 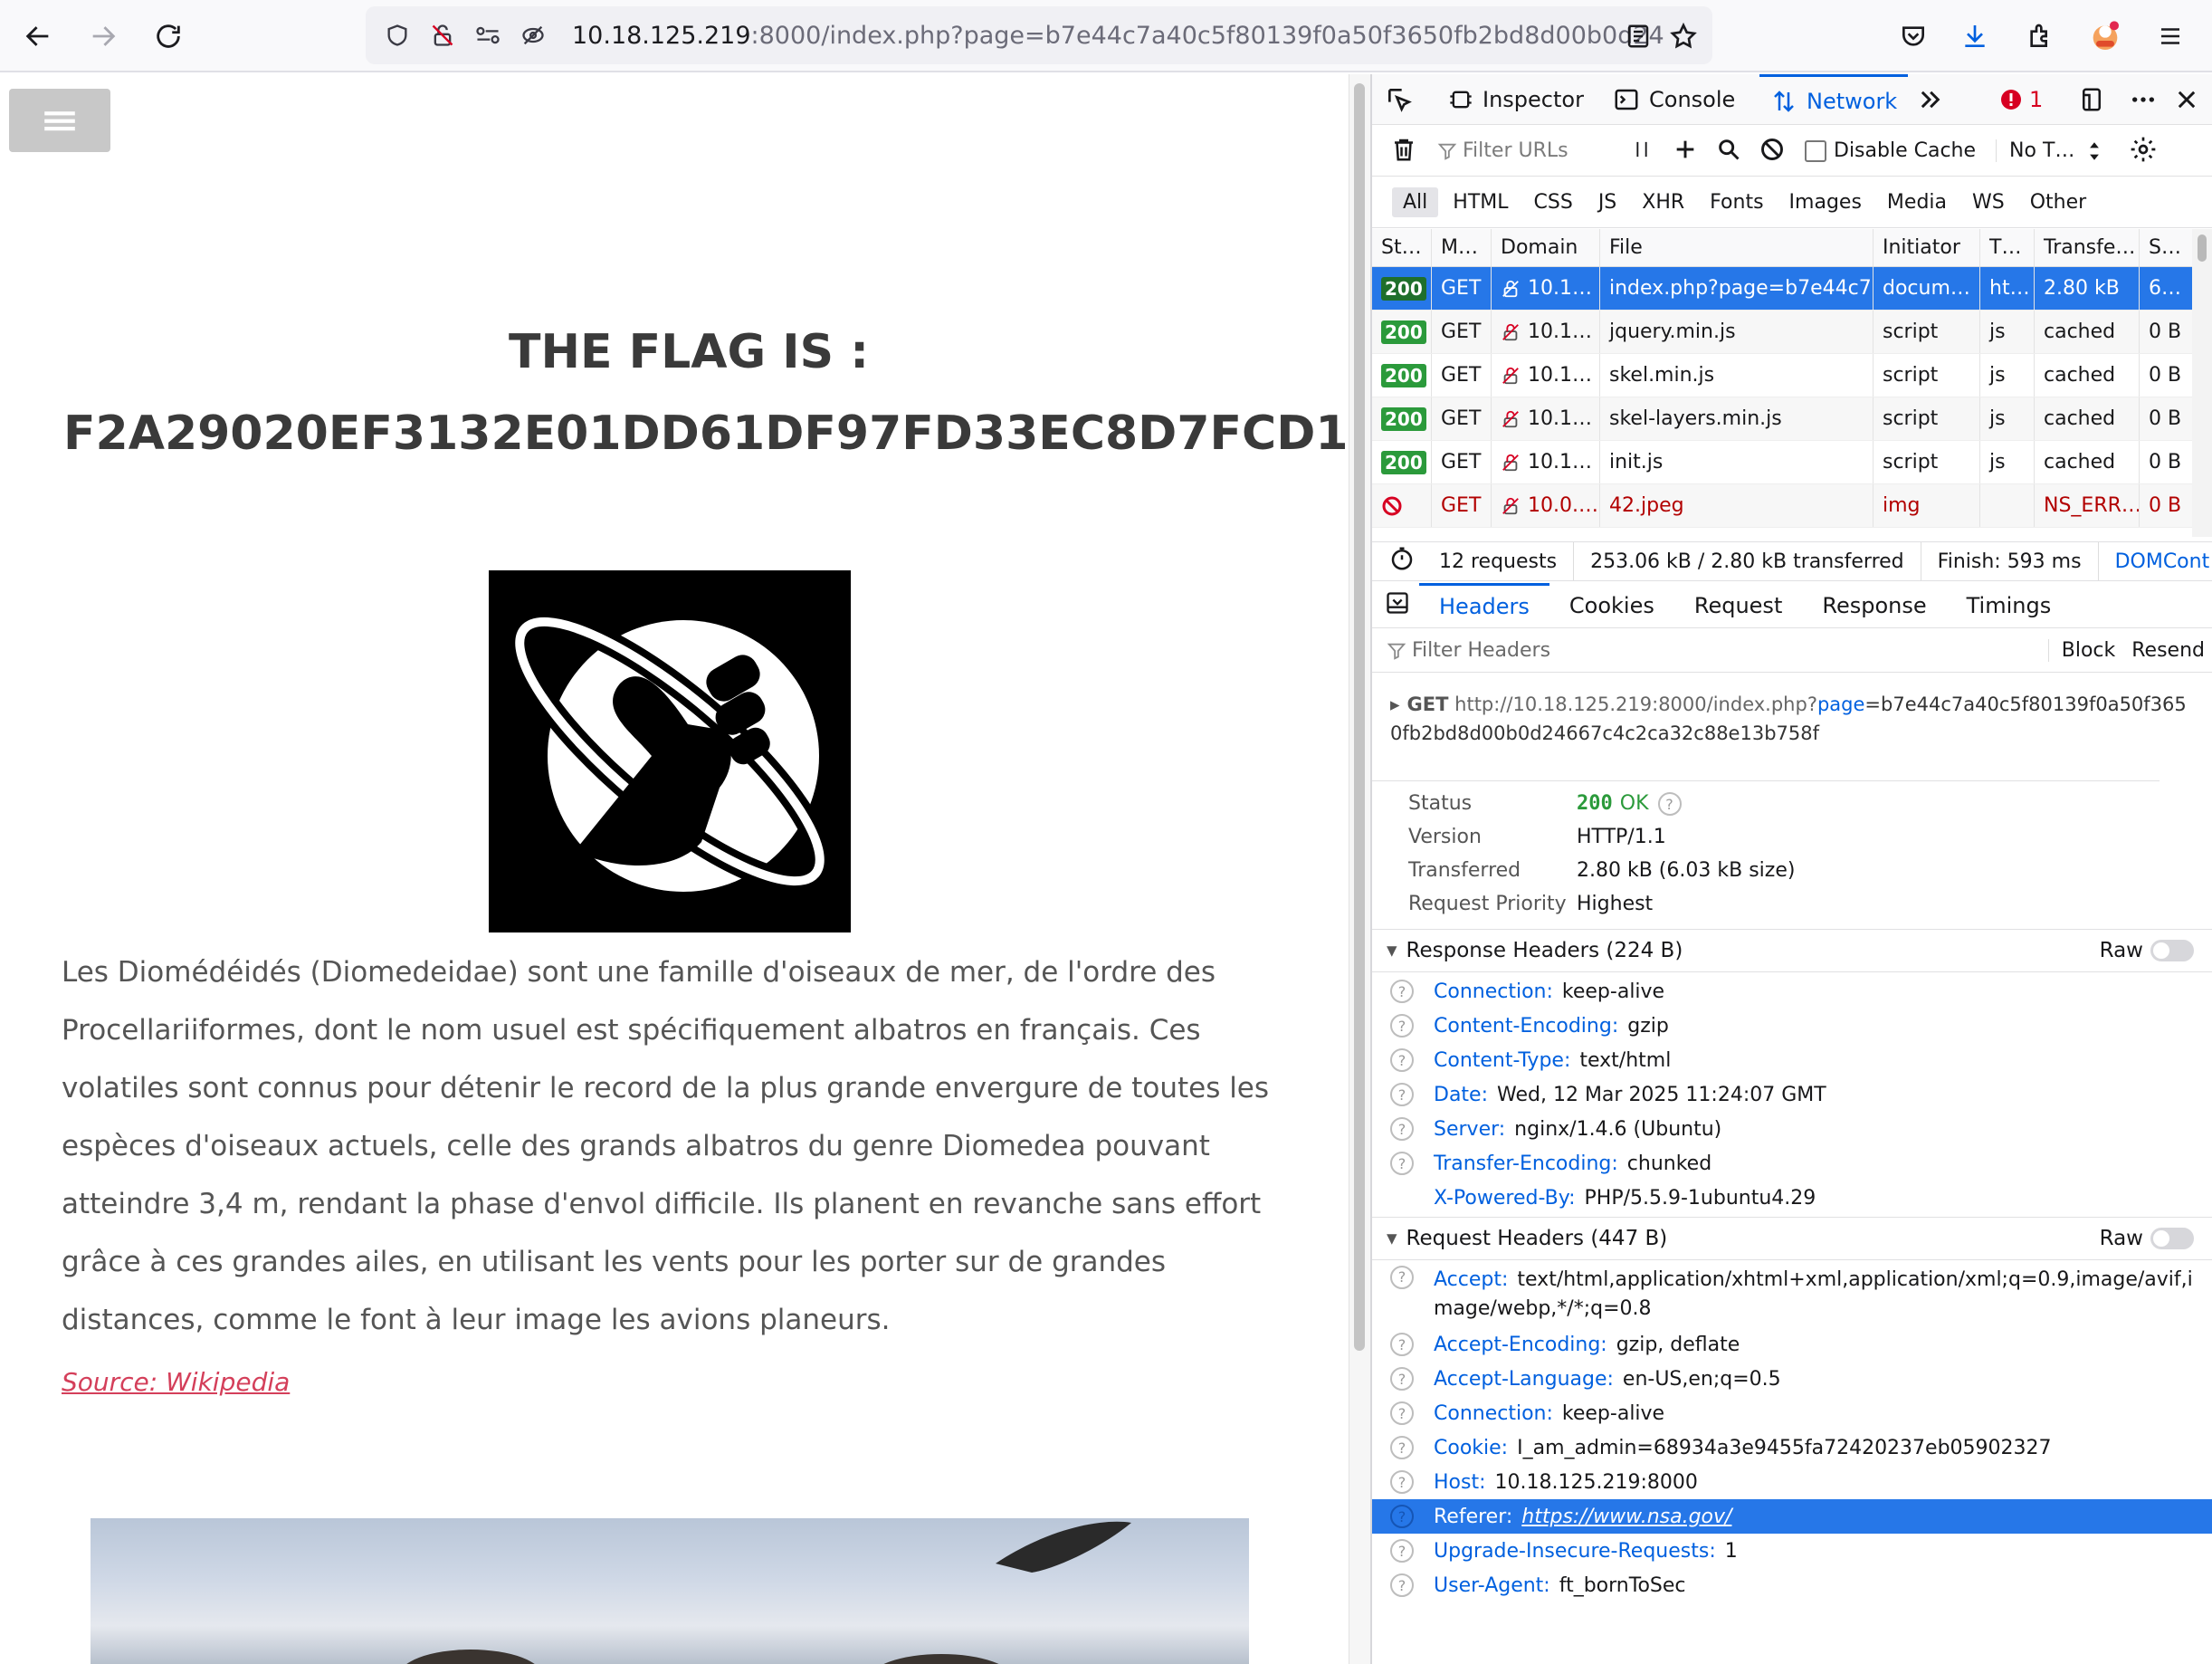 I want to click on col-header-file: File, so click(x=1737, y=247).